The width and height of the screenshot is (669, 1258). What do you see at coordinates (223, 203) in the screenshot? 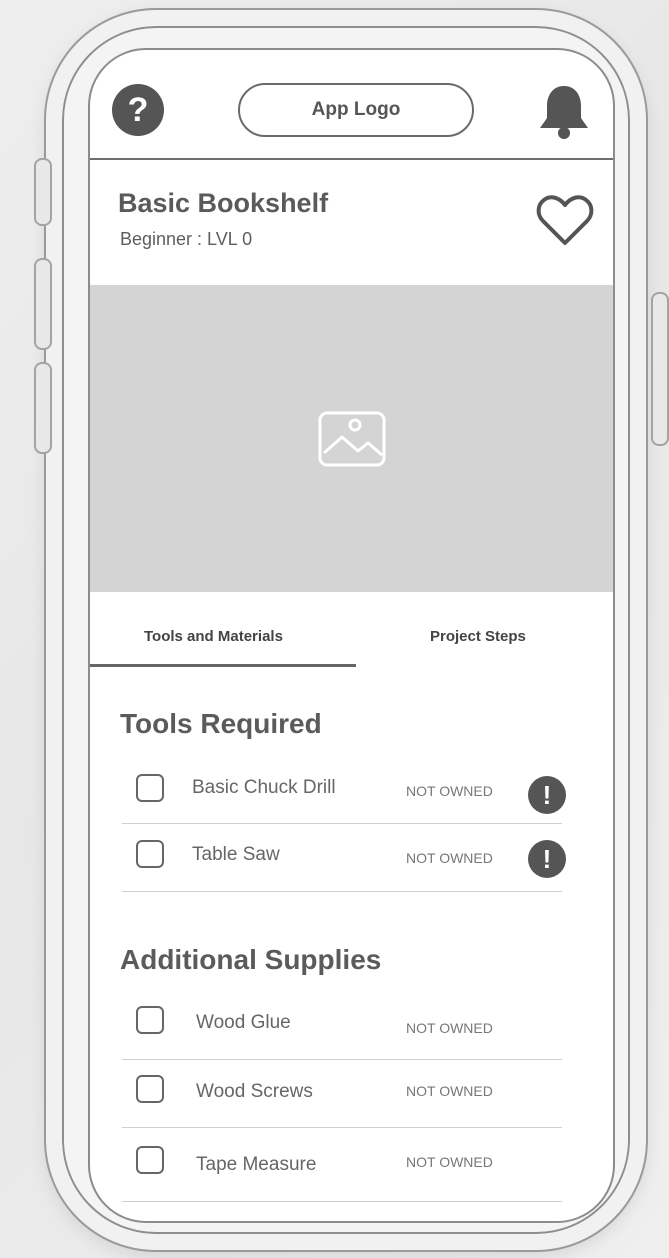
I see `project-title: Basic Bookshelf` at bounding box center [223, 203].